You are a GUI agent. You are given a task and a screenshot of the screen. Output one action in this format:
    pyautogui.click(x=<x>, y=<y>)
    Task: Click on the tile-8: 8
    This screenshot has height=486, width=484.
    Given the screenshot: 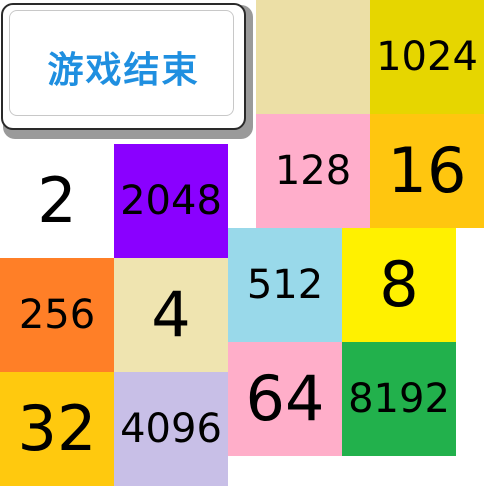 What is the action you would take?
    pyautogui.click(x=399, y=285)
    